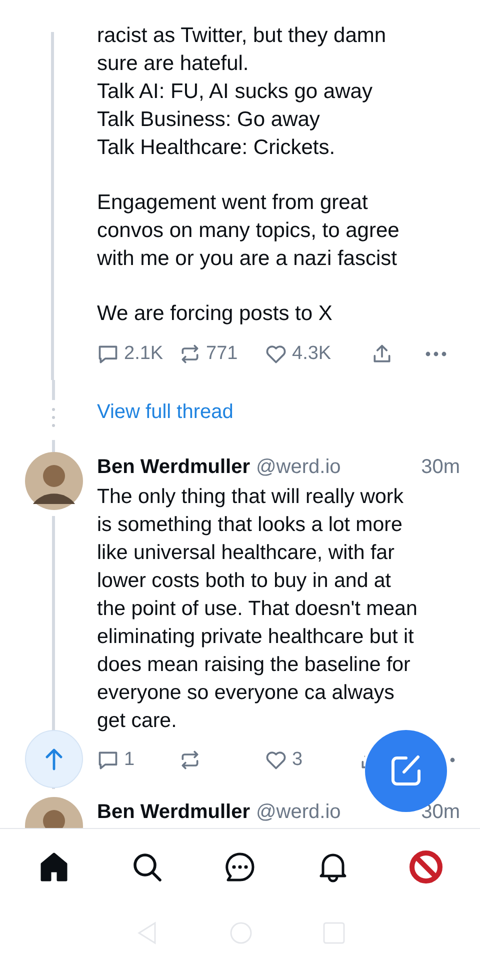  I want to click on count: 4.3K, so click(312, 354).